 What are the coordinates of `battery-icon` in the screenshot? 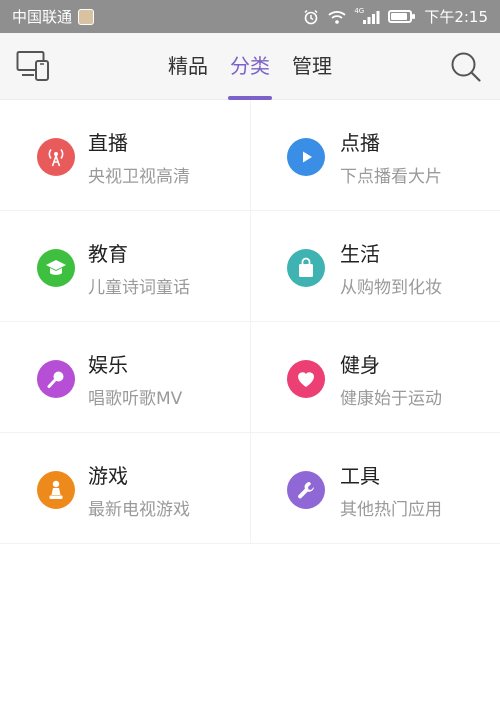 It's located at (402, 16).